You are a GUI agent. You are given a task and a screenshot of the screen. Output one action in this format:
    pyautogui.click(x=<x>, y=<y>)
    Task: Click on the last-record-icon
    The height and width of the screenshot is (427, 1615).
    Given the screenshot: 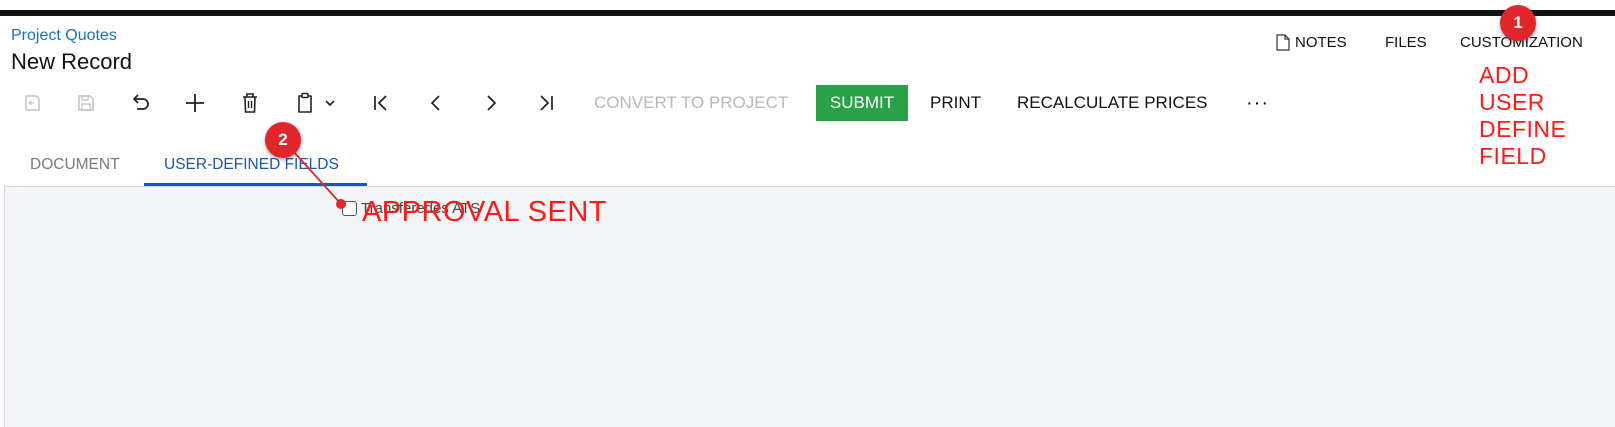 What is the action you would take?
    pyautogui.click(x=546, y=103)
    